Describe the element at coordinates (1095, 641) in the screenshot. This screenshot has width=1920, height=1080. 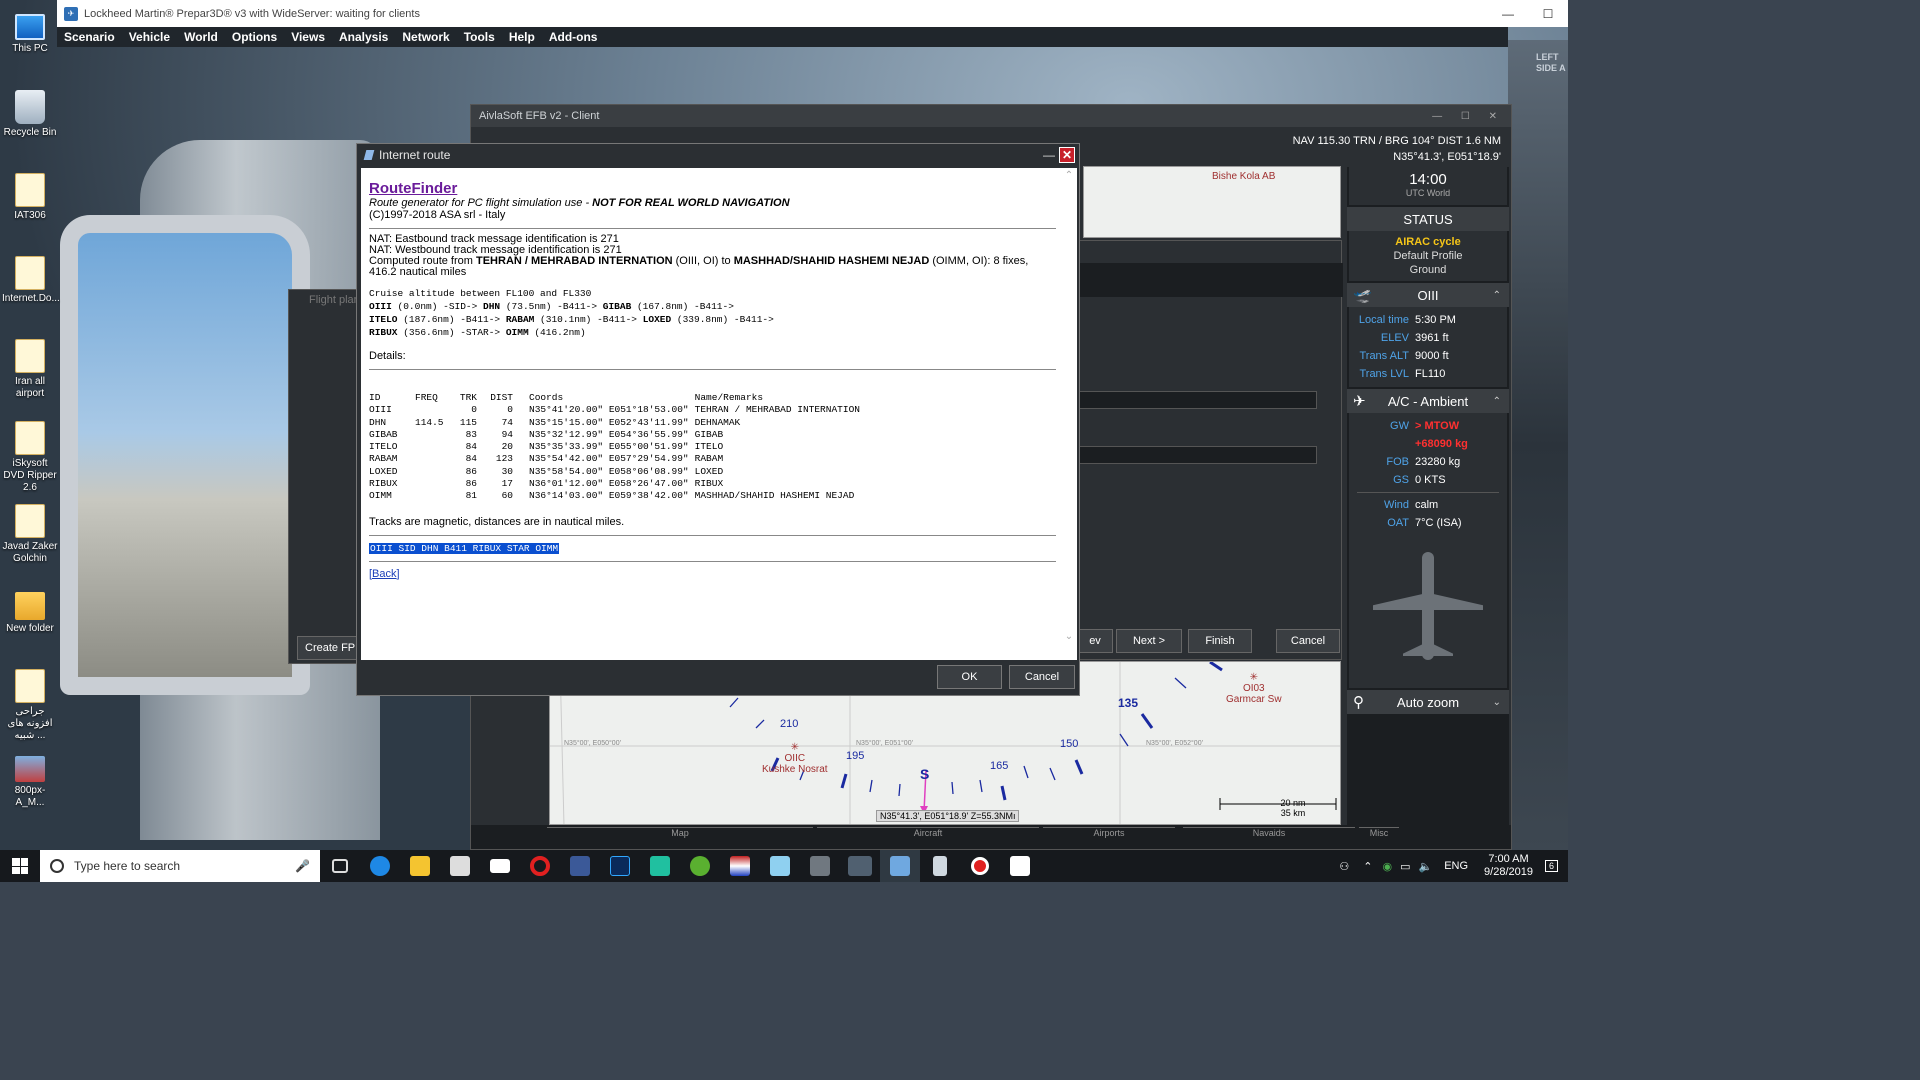
I see `wizard-prev-button: ev` at that location.